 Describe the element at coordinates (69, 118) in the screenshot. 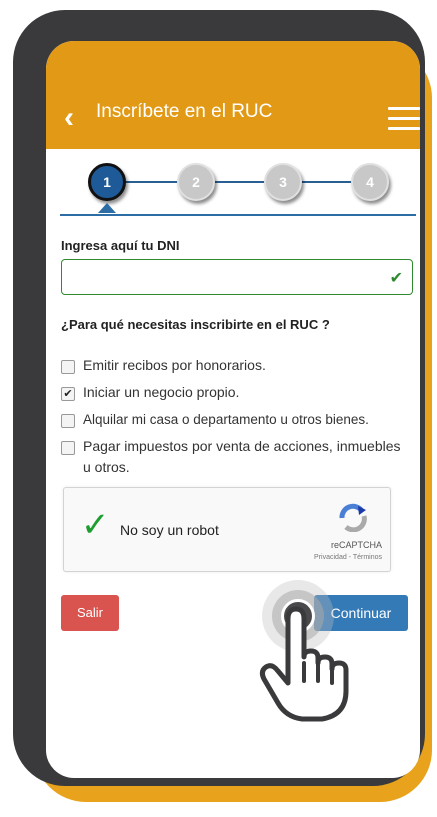

I see `chevron-left-icon: ‹` at that location.